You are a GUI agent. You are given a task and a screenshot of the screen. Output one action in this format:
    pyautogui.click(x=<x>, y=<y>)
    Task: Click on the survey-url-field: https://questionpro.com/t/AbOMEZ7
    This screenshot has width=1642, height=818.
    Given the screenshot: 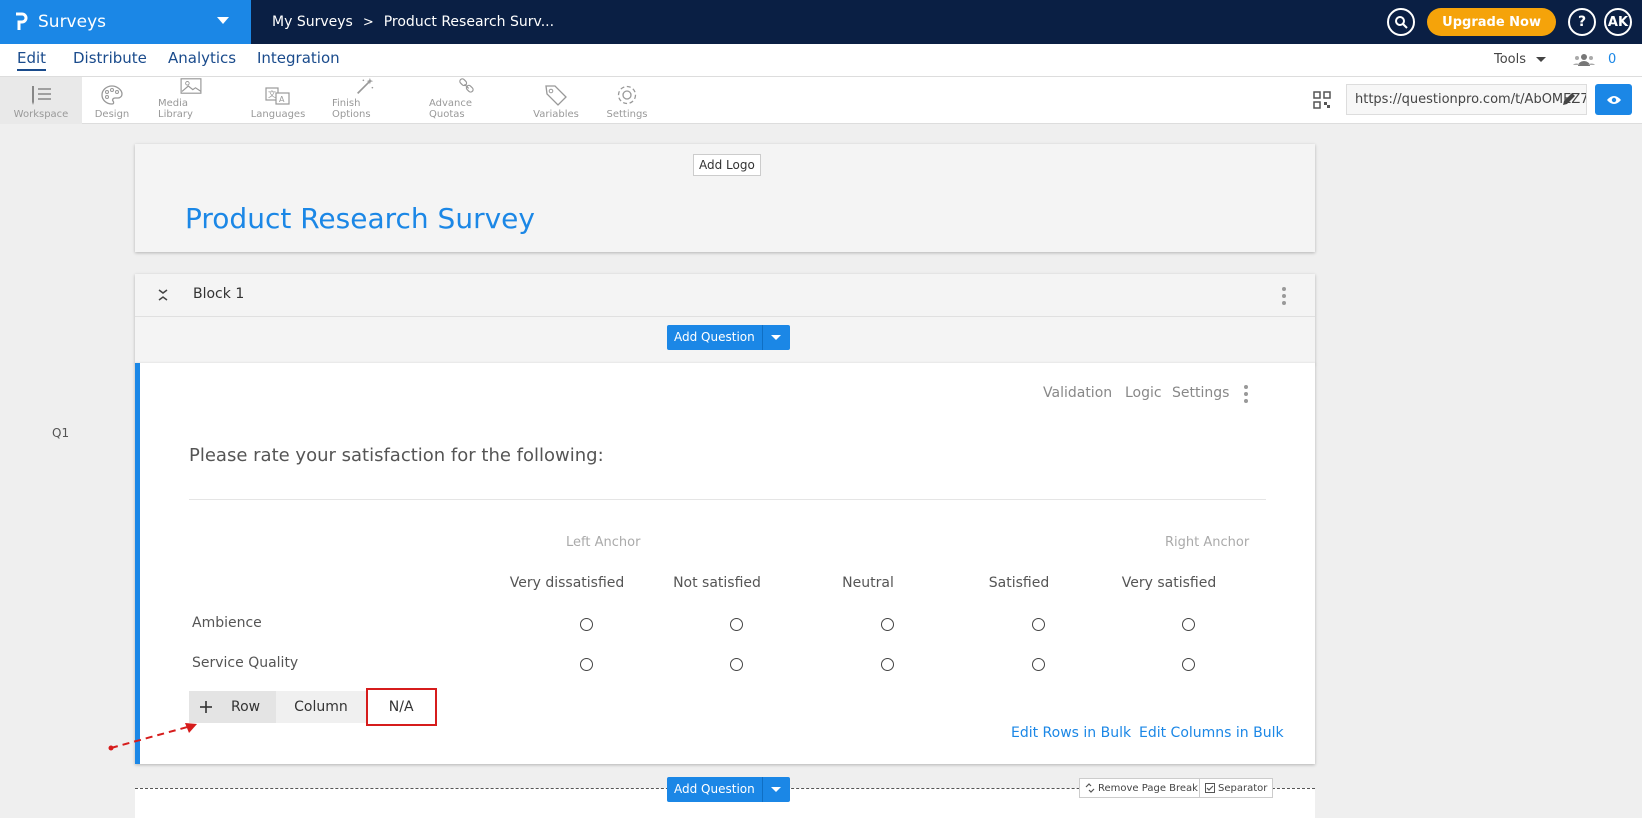 What is the action you would take?
    pyautogui.click(x=1466, y=99)
    